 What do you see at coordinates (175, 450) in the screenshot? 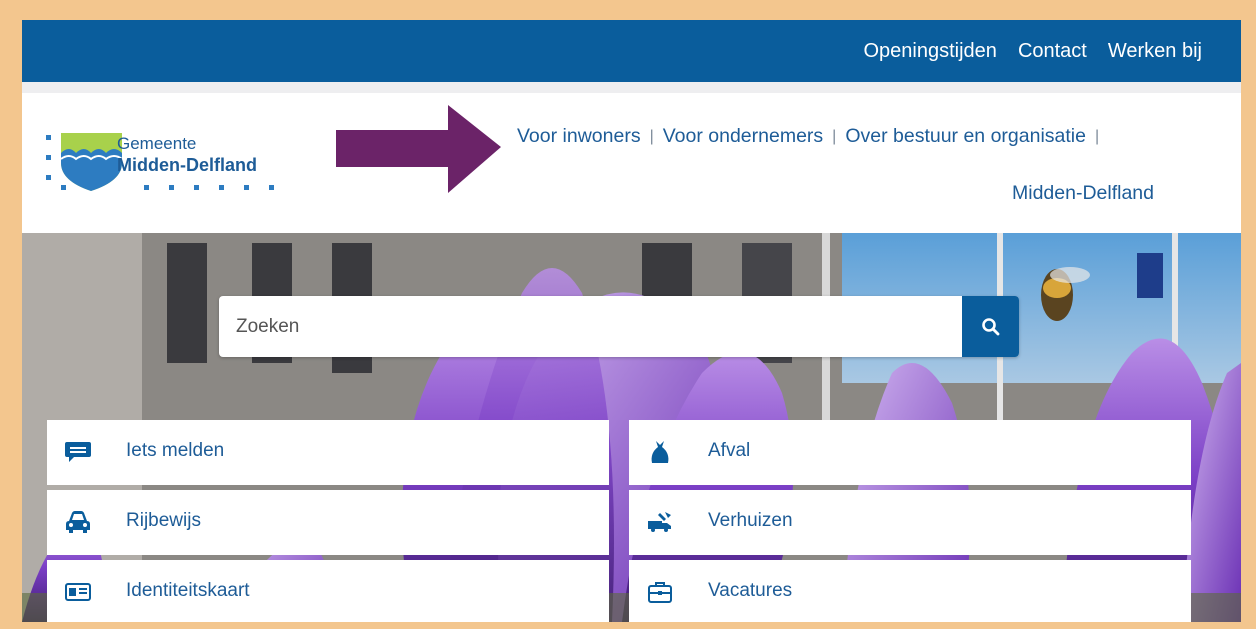
I see `tile-label: Iets melden` at bounding box center [175, 450].